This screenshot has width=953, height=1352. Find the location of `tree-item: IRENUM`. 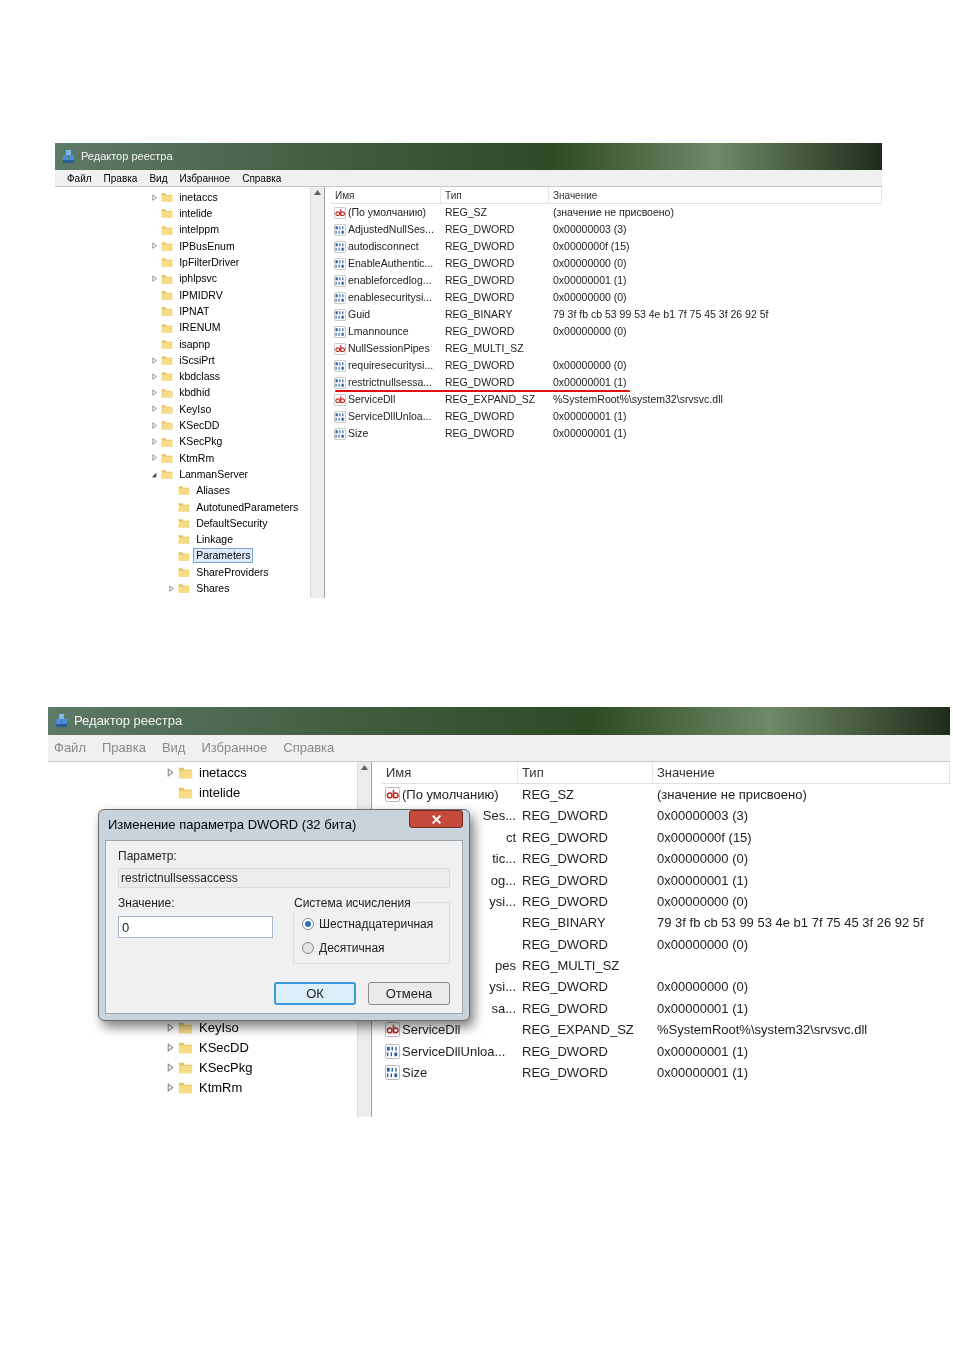

tree-item: IRENUM is located at coordinates (200, 327).